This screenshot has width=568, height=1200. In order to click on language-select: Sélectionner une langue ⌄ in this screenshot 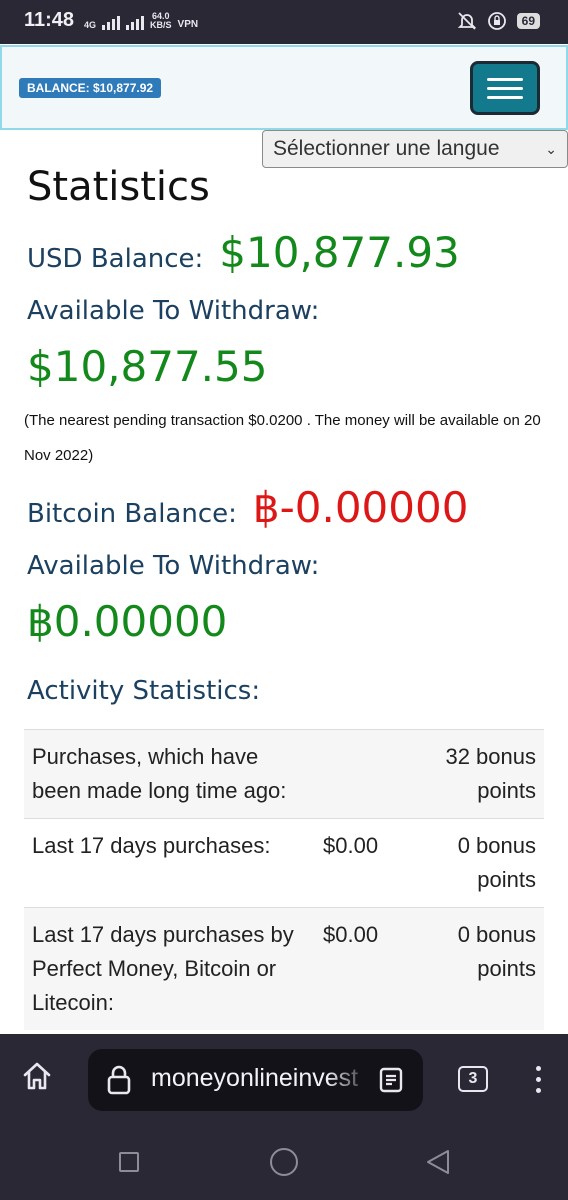, I will do `click(415, 149)`.